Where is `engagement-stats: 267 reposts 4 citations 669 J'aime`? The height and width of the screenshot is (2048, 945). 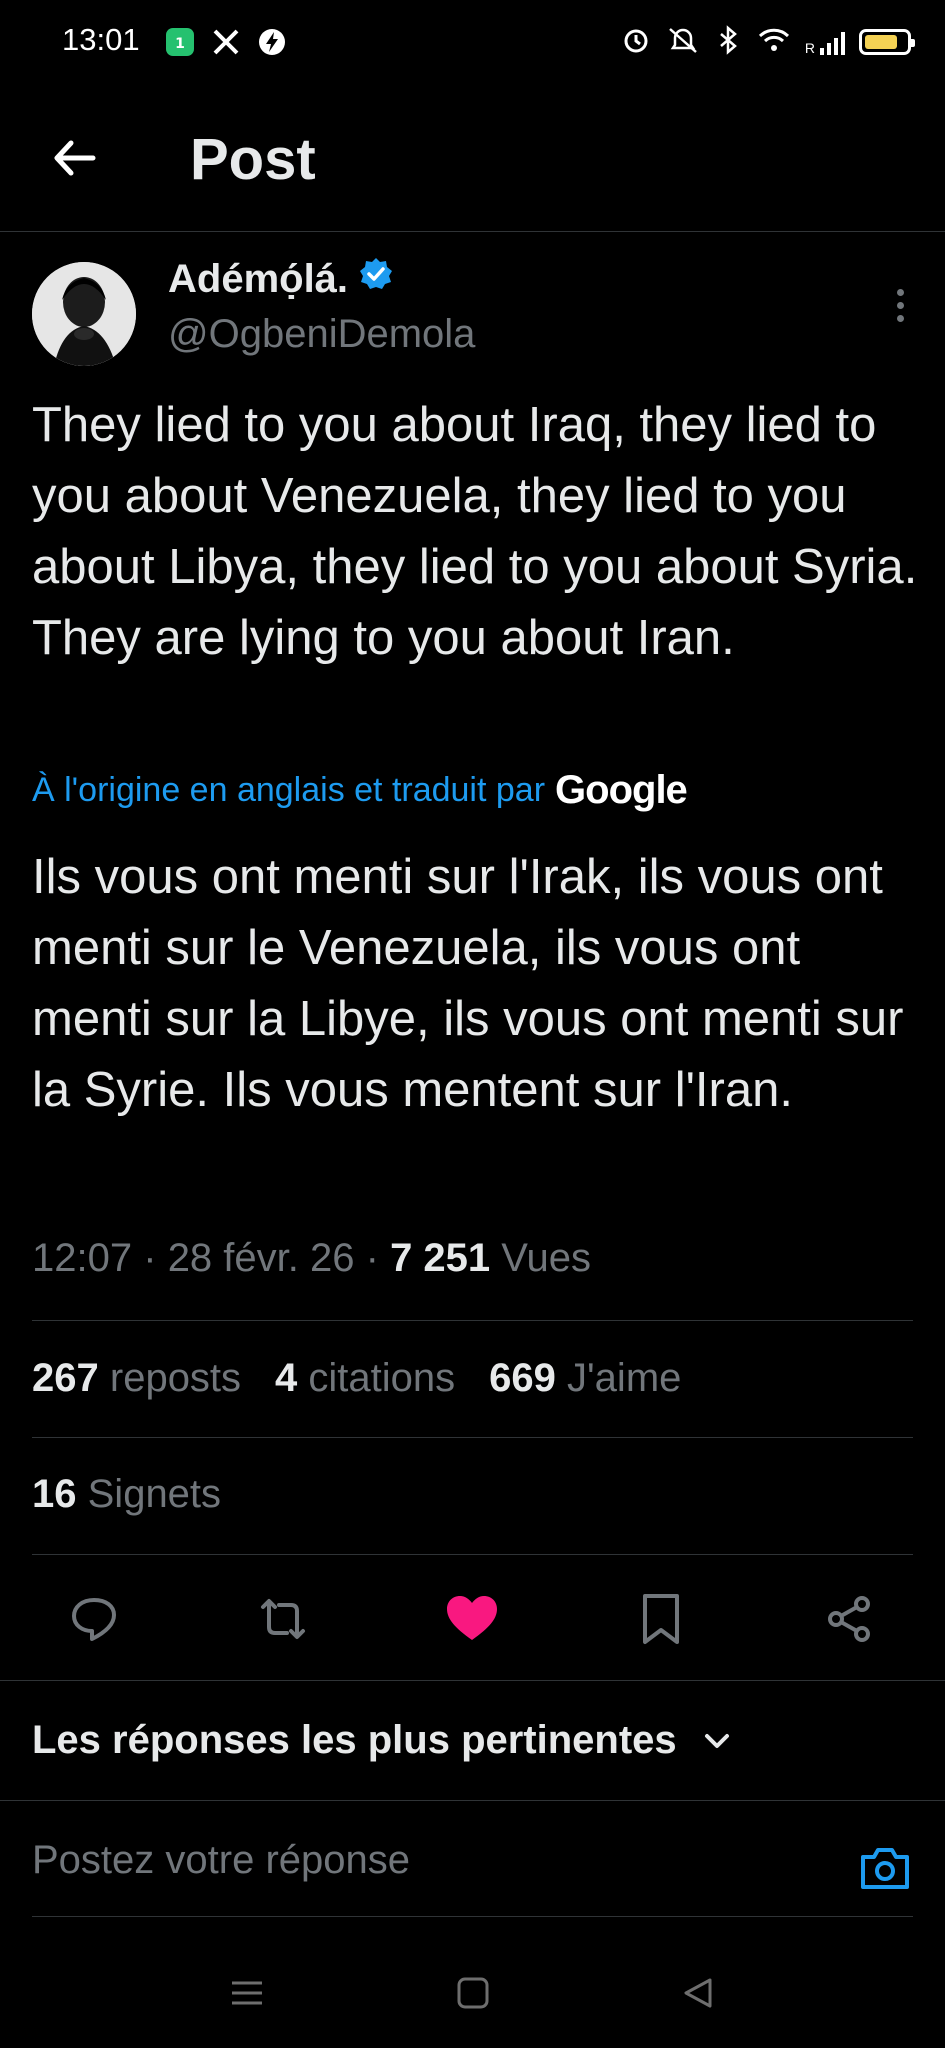 engagement-stats: 267 reposts 4 citations 669 J'aime is located at coordinates (356, 1378).